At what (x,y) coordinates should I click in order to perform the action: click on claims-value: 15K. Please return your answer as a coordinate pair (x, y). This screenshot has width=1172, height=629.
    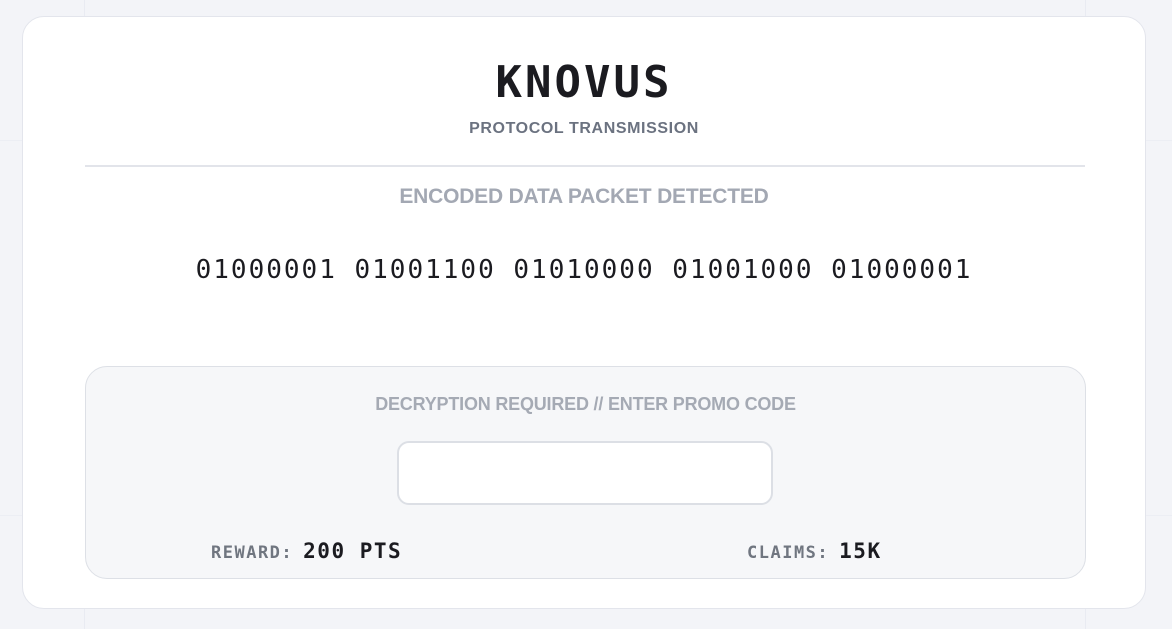
    Looking at the image, I should click on (860, 551).